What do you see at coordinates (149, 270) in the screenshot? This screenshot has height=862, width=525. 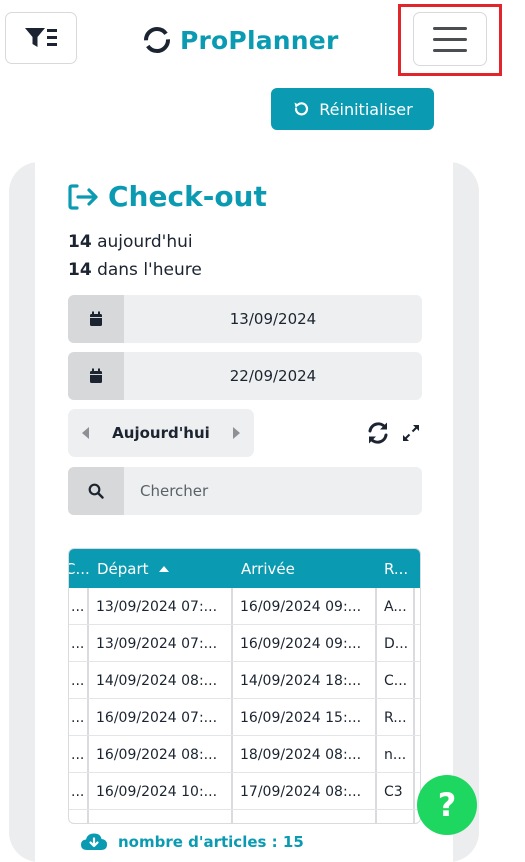 I see `stat-hour-label: dans l'heure` at bounding box center [149, 270].